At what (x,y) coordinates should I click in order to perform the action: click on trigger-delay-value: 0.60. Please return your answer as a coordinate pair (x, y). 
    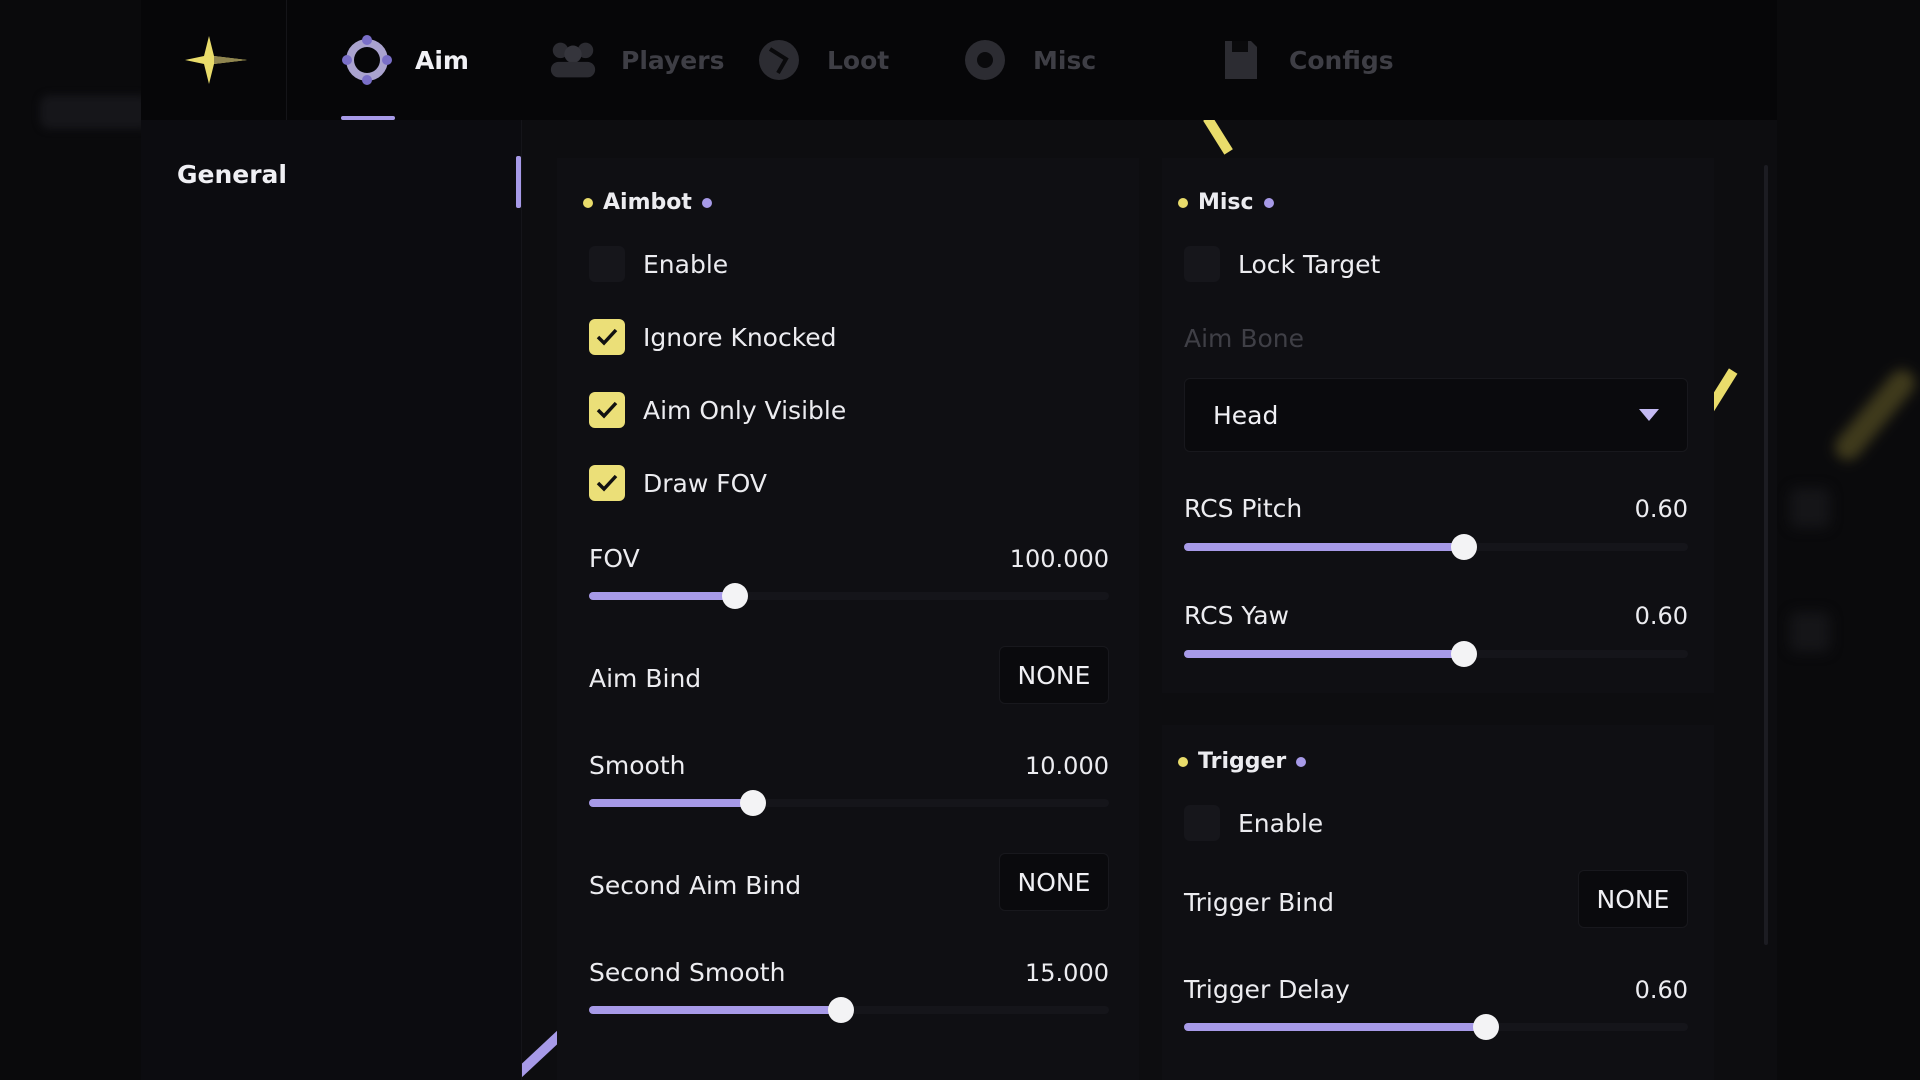
    Looking at the image, I should click on (1661, 990).